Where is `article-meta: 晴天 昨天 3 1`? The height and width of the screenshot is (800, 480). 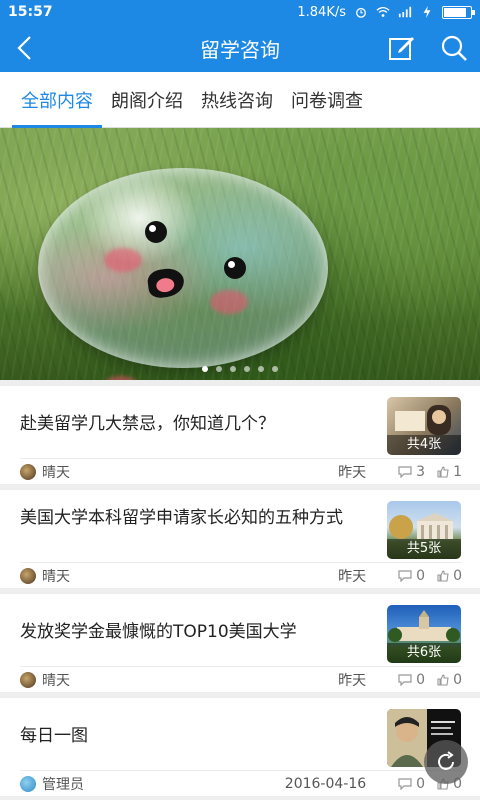
article-meta: 晴天 昨天 3 1 is located at coordinates (241, 471).